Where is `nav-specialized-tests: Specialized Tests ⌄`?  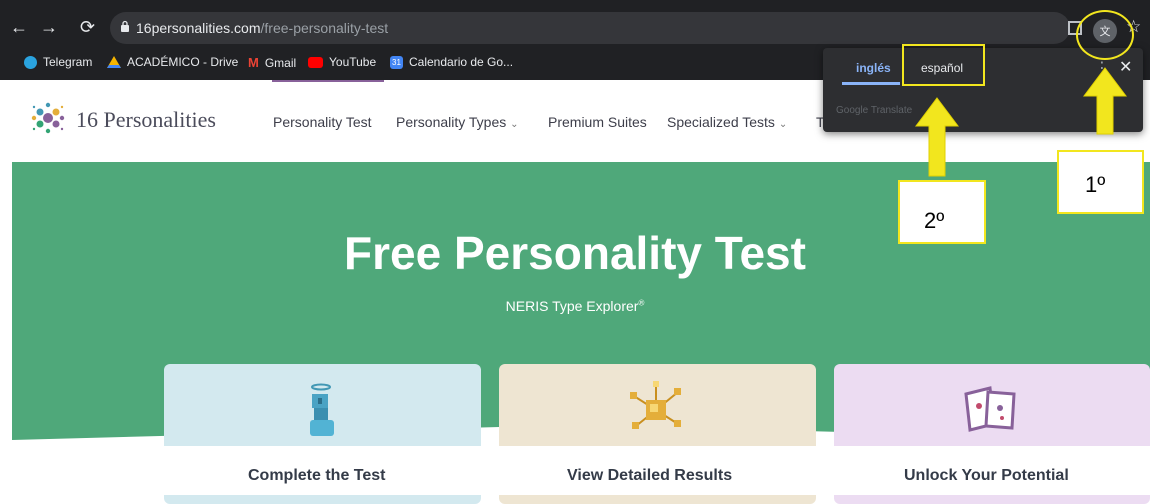 nav-specialized-tests: Specialized Tests ⌄ is located at coordinates (727, 122).